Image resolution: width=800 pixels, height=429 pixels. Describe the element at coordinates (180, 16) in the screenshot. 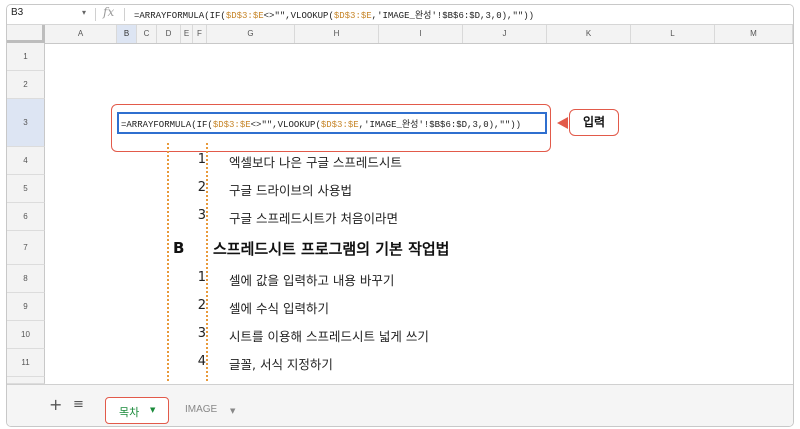

I see `formula-prefix: =ARRAYFORMULA(IF(` at that location.